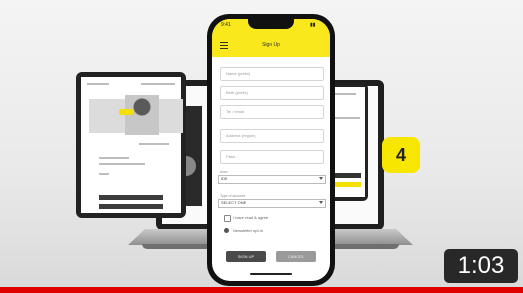 This screenshot has height=293, width=523. Describe the element at coordinates (238, 73) in the screenshot. I see `name-placeholder: Name (prefix)` at that location.